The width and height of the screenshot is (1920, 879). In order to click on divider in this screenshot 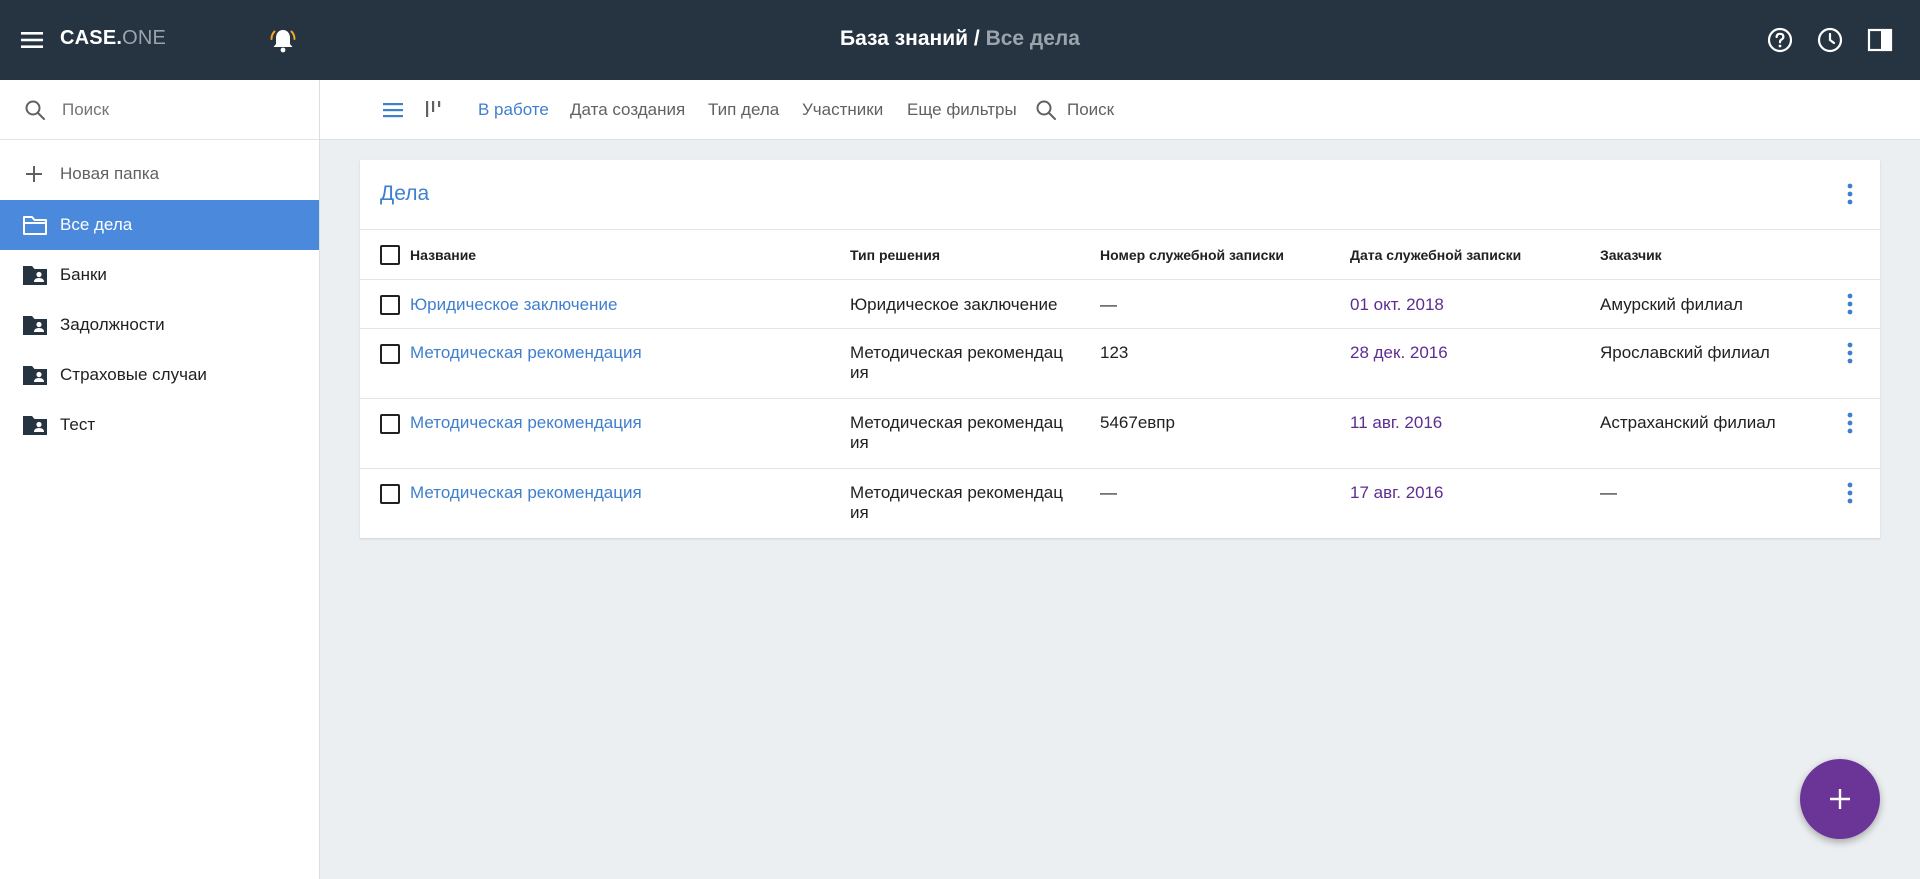, I will do `click(1120, 229)`.